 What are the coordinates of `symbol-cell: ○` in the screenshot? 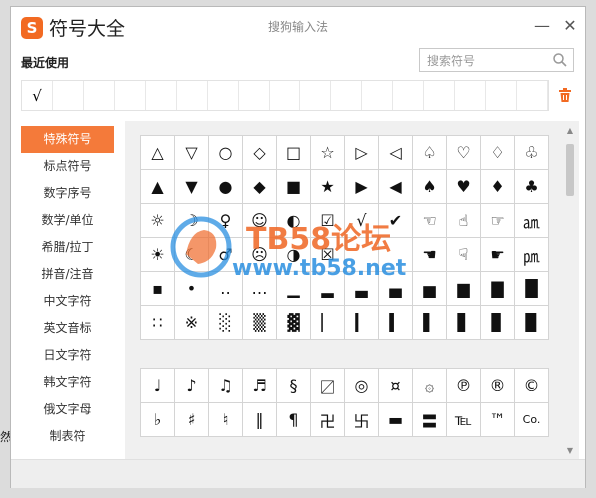 It's located at (226, 153).